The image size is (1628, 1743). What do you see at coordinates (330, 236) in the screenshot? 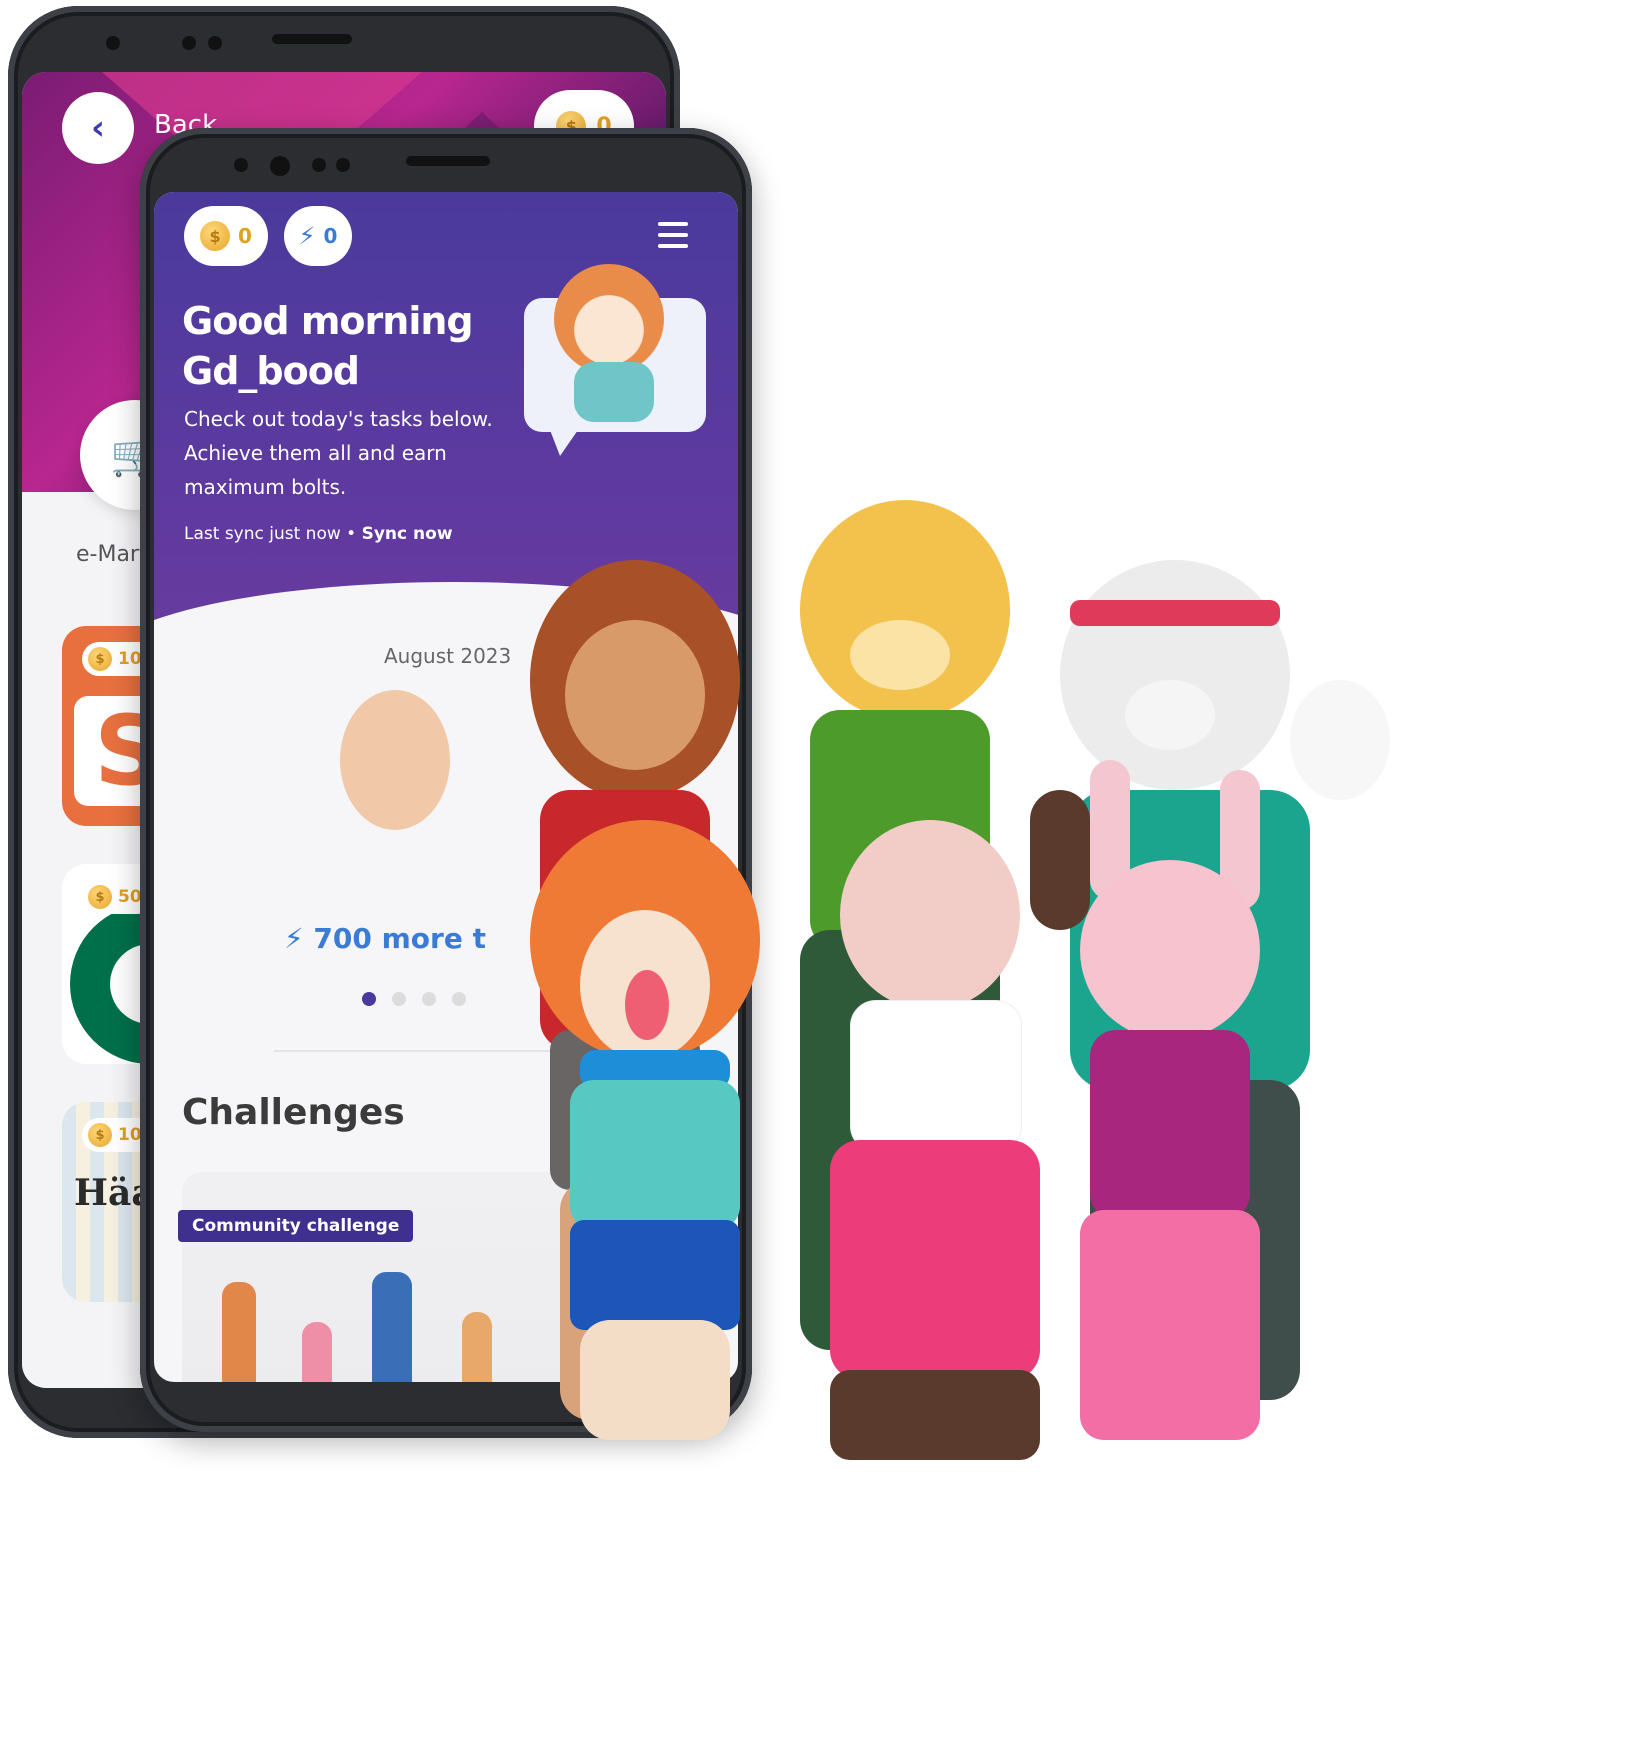
I see `bolt-balance: 0` at bounding box center [330, 236].